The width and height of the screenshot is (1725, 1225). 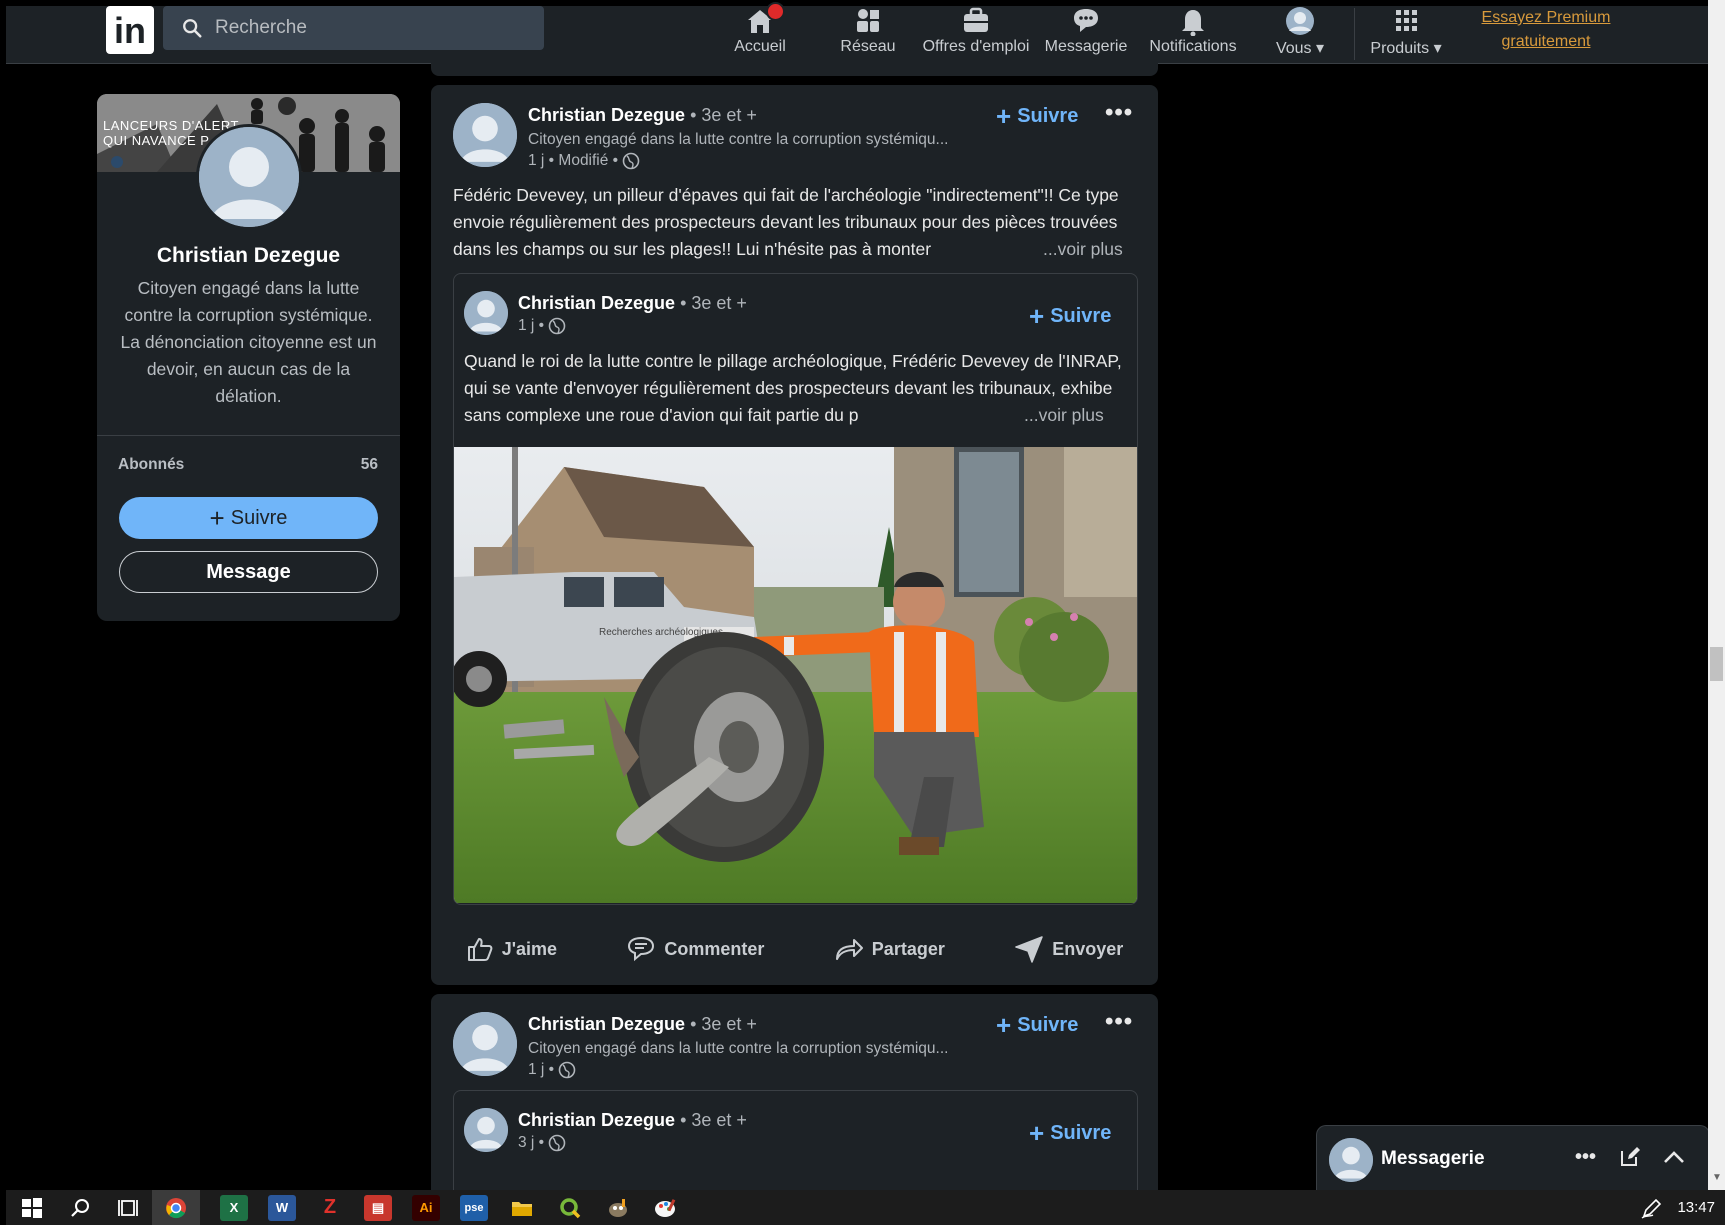 I want to click on clock: 13:47, so click(x=1696, y=1207).